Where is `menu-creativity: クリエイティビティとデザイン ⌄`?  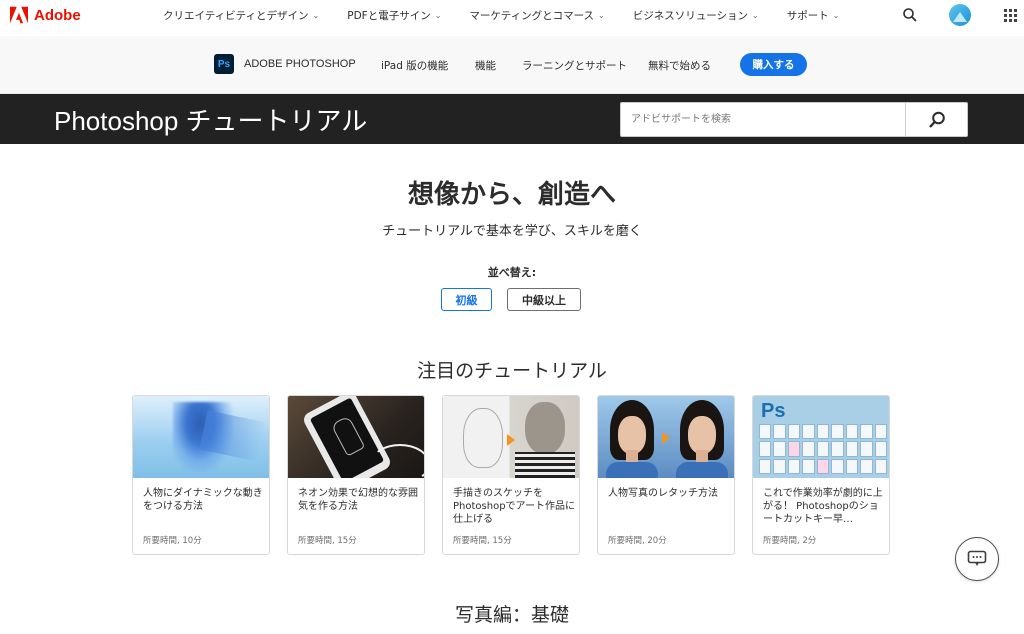
menu-creativity: クリエイティビティとデザイン ⌄ is located at coordinates (241, 15).